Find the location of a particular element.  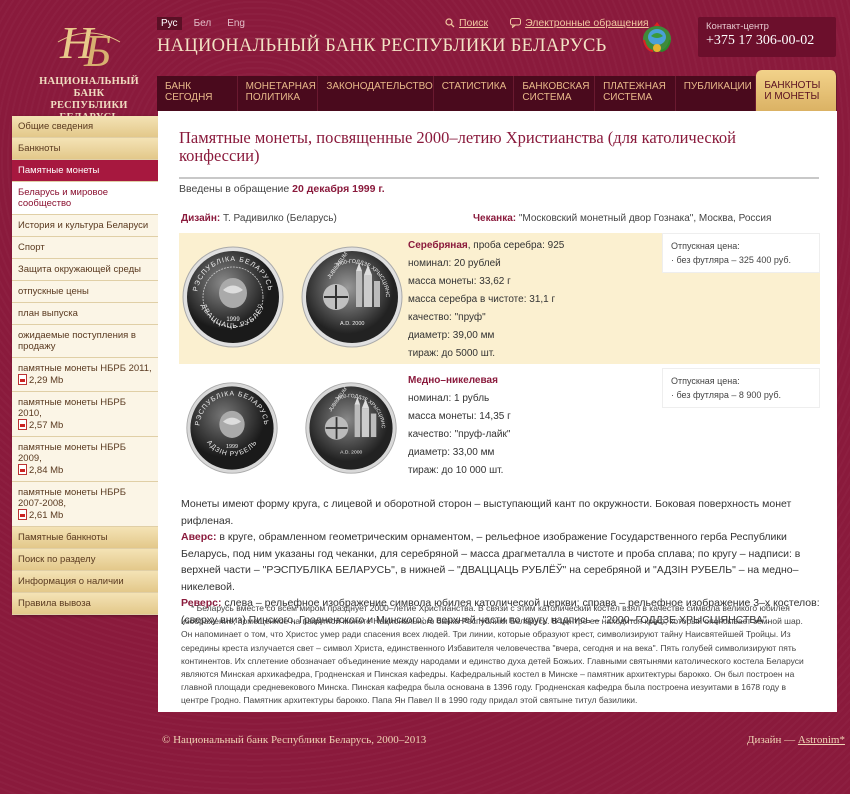

price-value: · без футляра – 325 400 руб. is located at coordinates (731, 260).